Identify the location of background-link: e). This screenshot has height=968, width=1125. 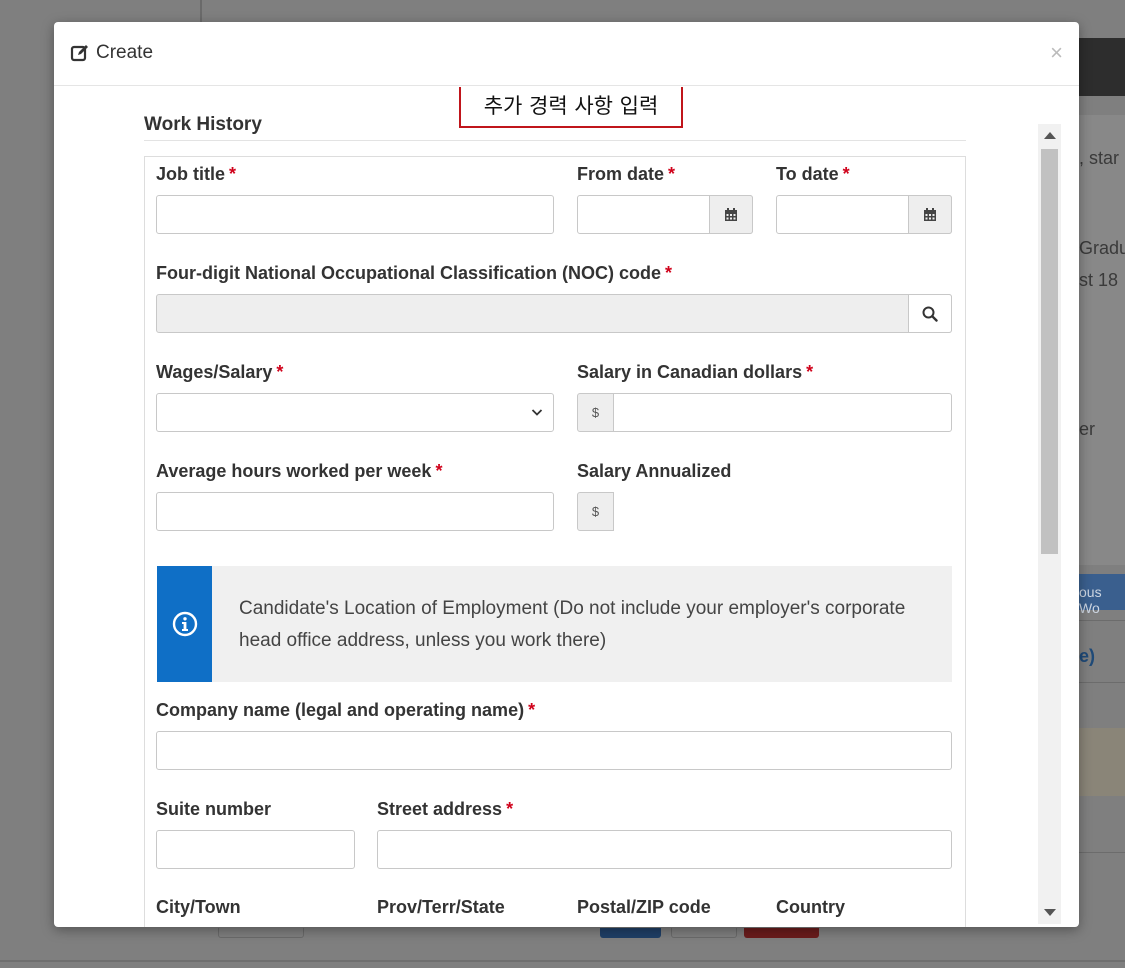
(1087, 656).